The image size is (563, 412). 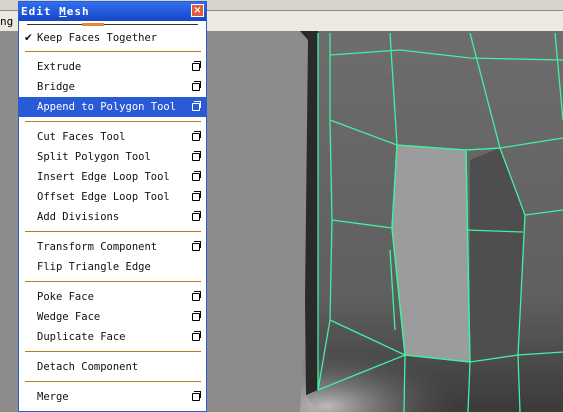 I want to click on menu-item-duplicate-face: Duplicate Face, so click(x=112, y=337).